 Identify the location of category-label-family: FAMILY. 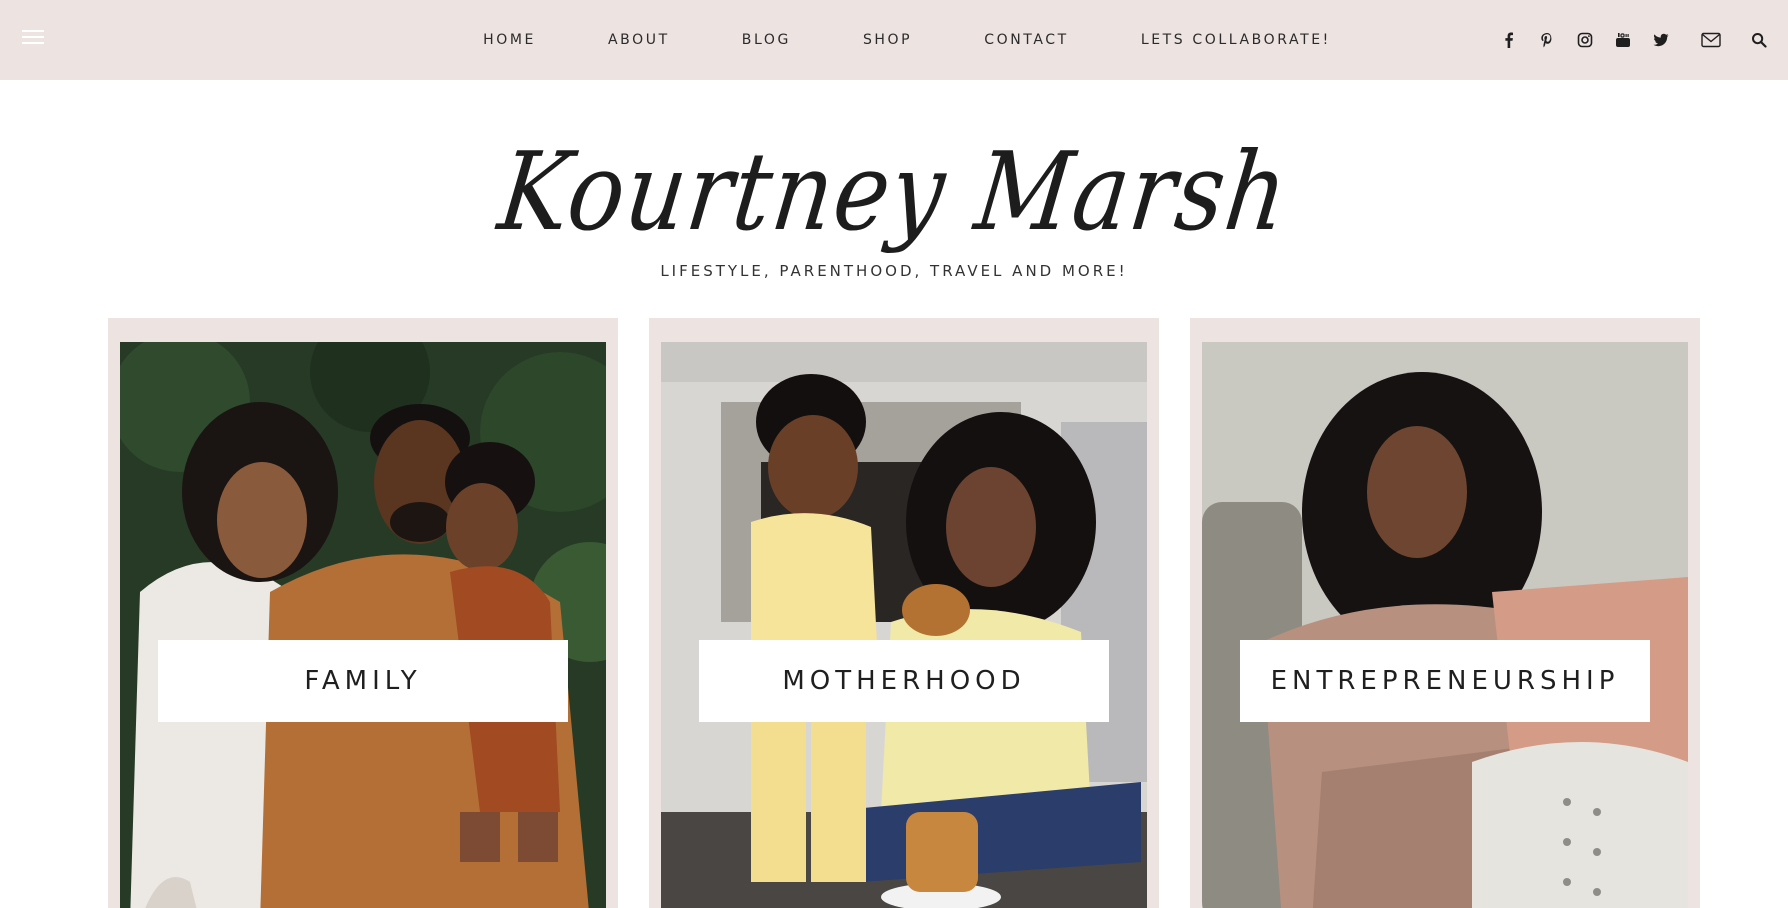
(363, 681).